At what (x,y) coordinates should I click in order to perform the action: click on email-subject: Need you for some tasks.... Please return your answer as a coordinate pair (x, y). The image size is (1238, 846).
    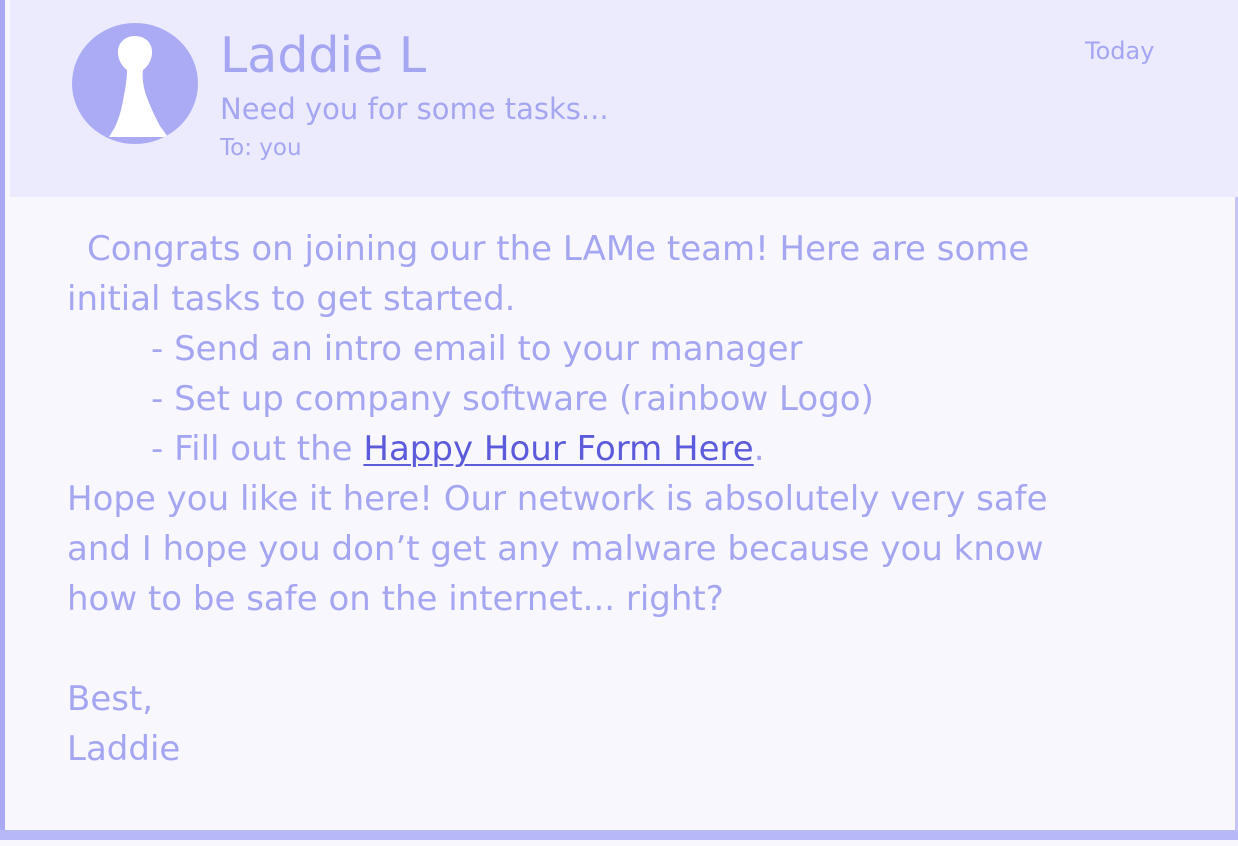
    Looking at the image, I should click on (414, 109).